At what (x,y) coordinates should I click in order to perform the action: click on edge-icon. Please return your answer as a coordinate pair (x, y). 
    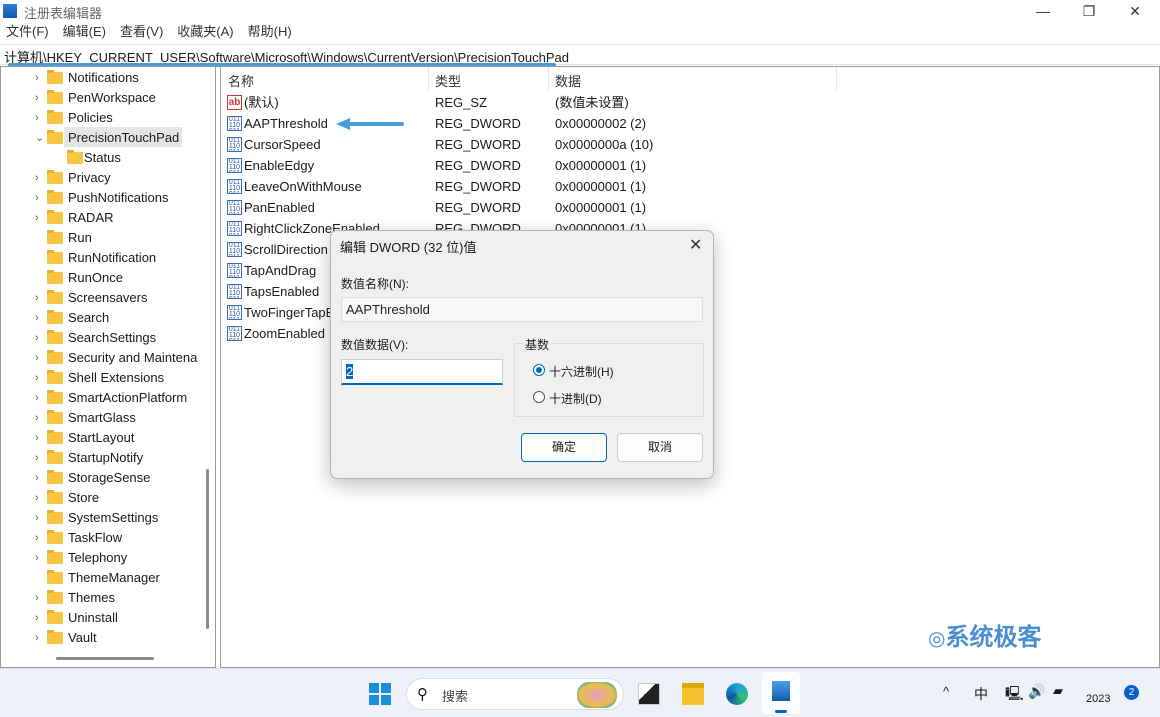
    Looking at the image, I should click on (737, 694).